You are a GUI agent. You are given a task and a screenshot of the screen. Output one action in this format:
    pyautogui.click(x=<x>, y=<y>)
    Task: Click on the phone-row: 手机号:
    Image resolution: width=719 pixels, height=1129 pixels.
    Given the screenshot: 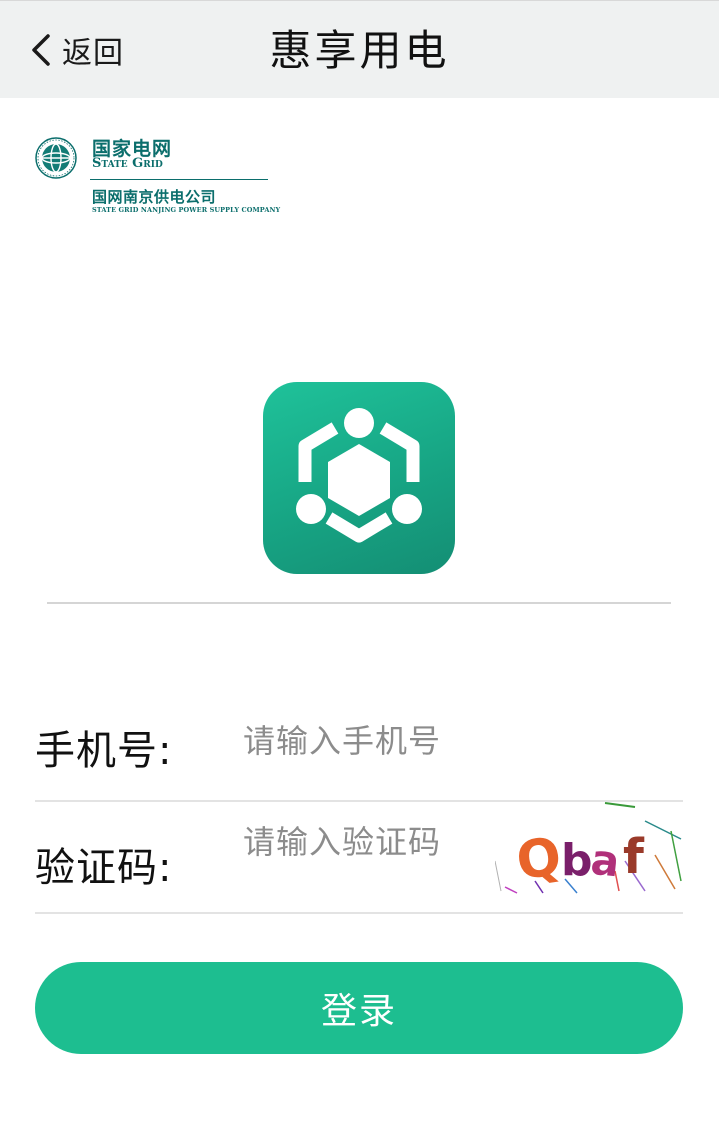 What is the action you would take?
    pyautogui.click(x=359, y=746)
    